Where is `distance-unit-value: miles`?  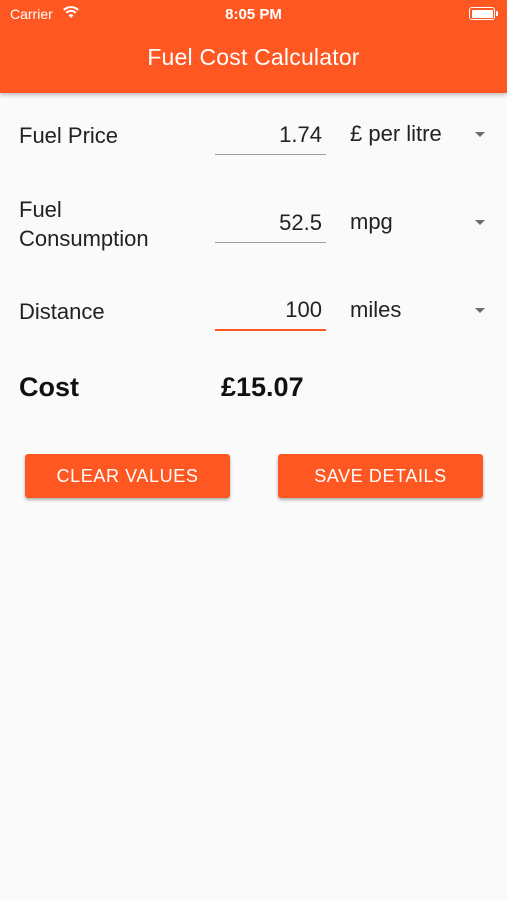 distance-unit-value: miles is located at coordinates (376, 309).